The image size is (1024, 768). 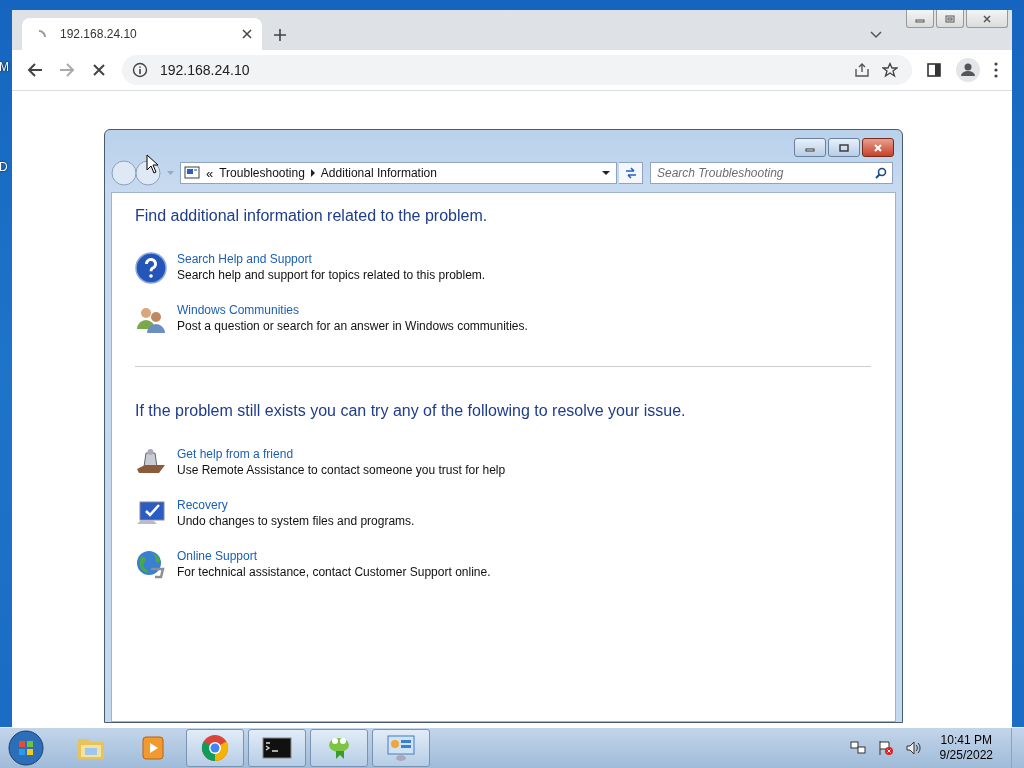 What do you see at coordinates (26, 748) in the screenshot?
I see `start-button` at bounding box center [26, 748].